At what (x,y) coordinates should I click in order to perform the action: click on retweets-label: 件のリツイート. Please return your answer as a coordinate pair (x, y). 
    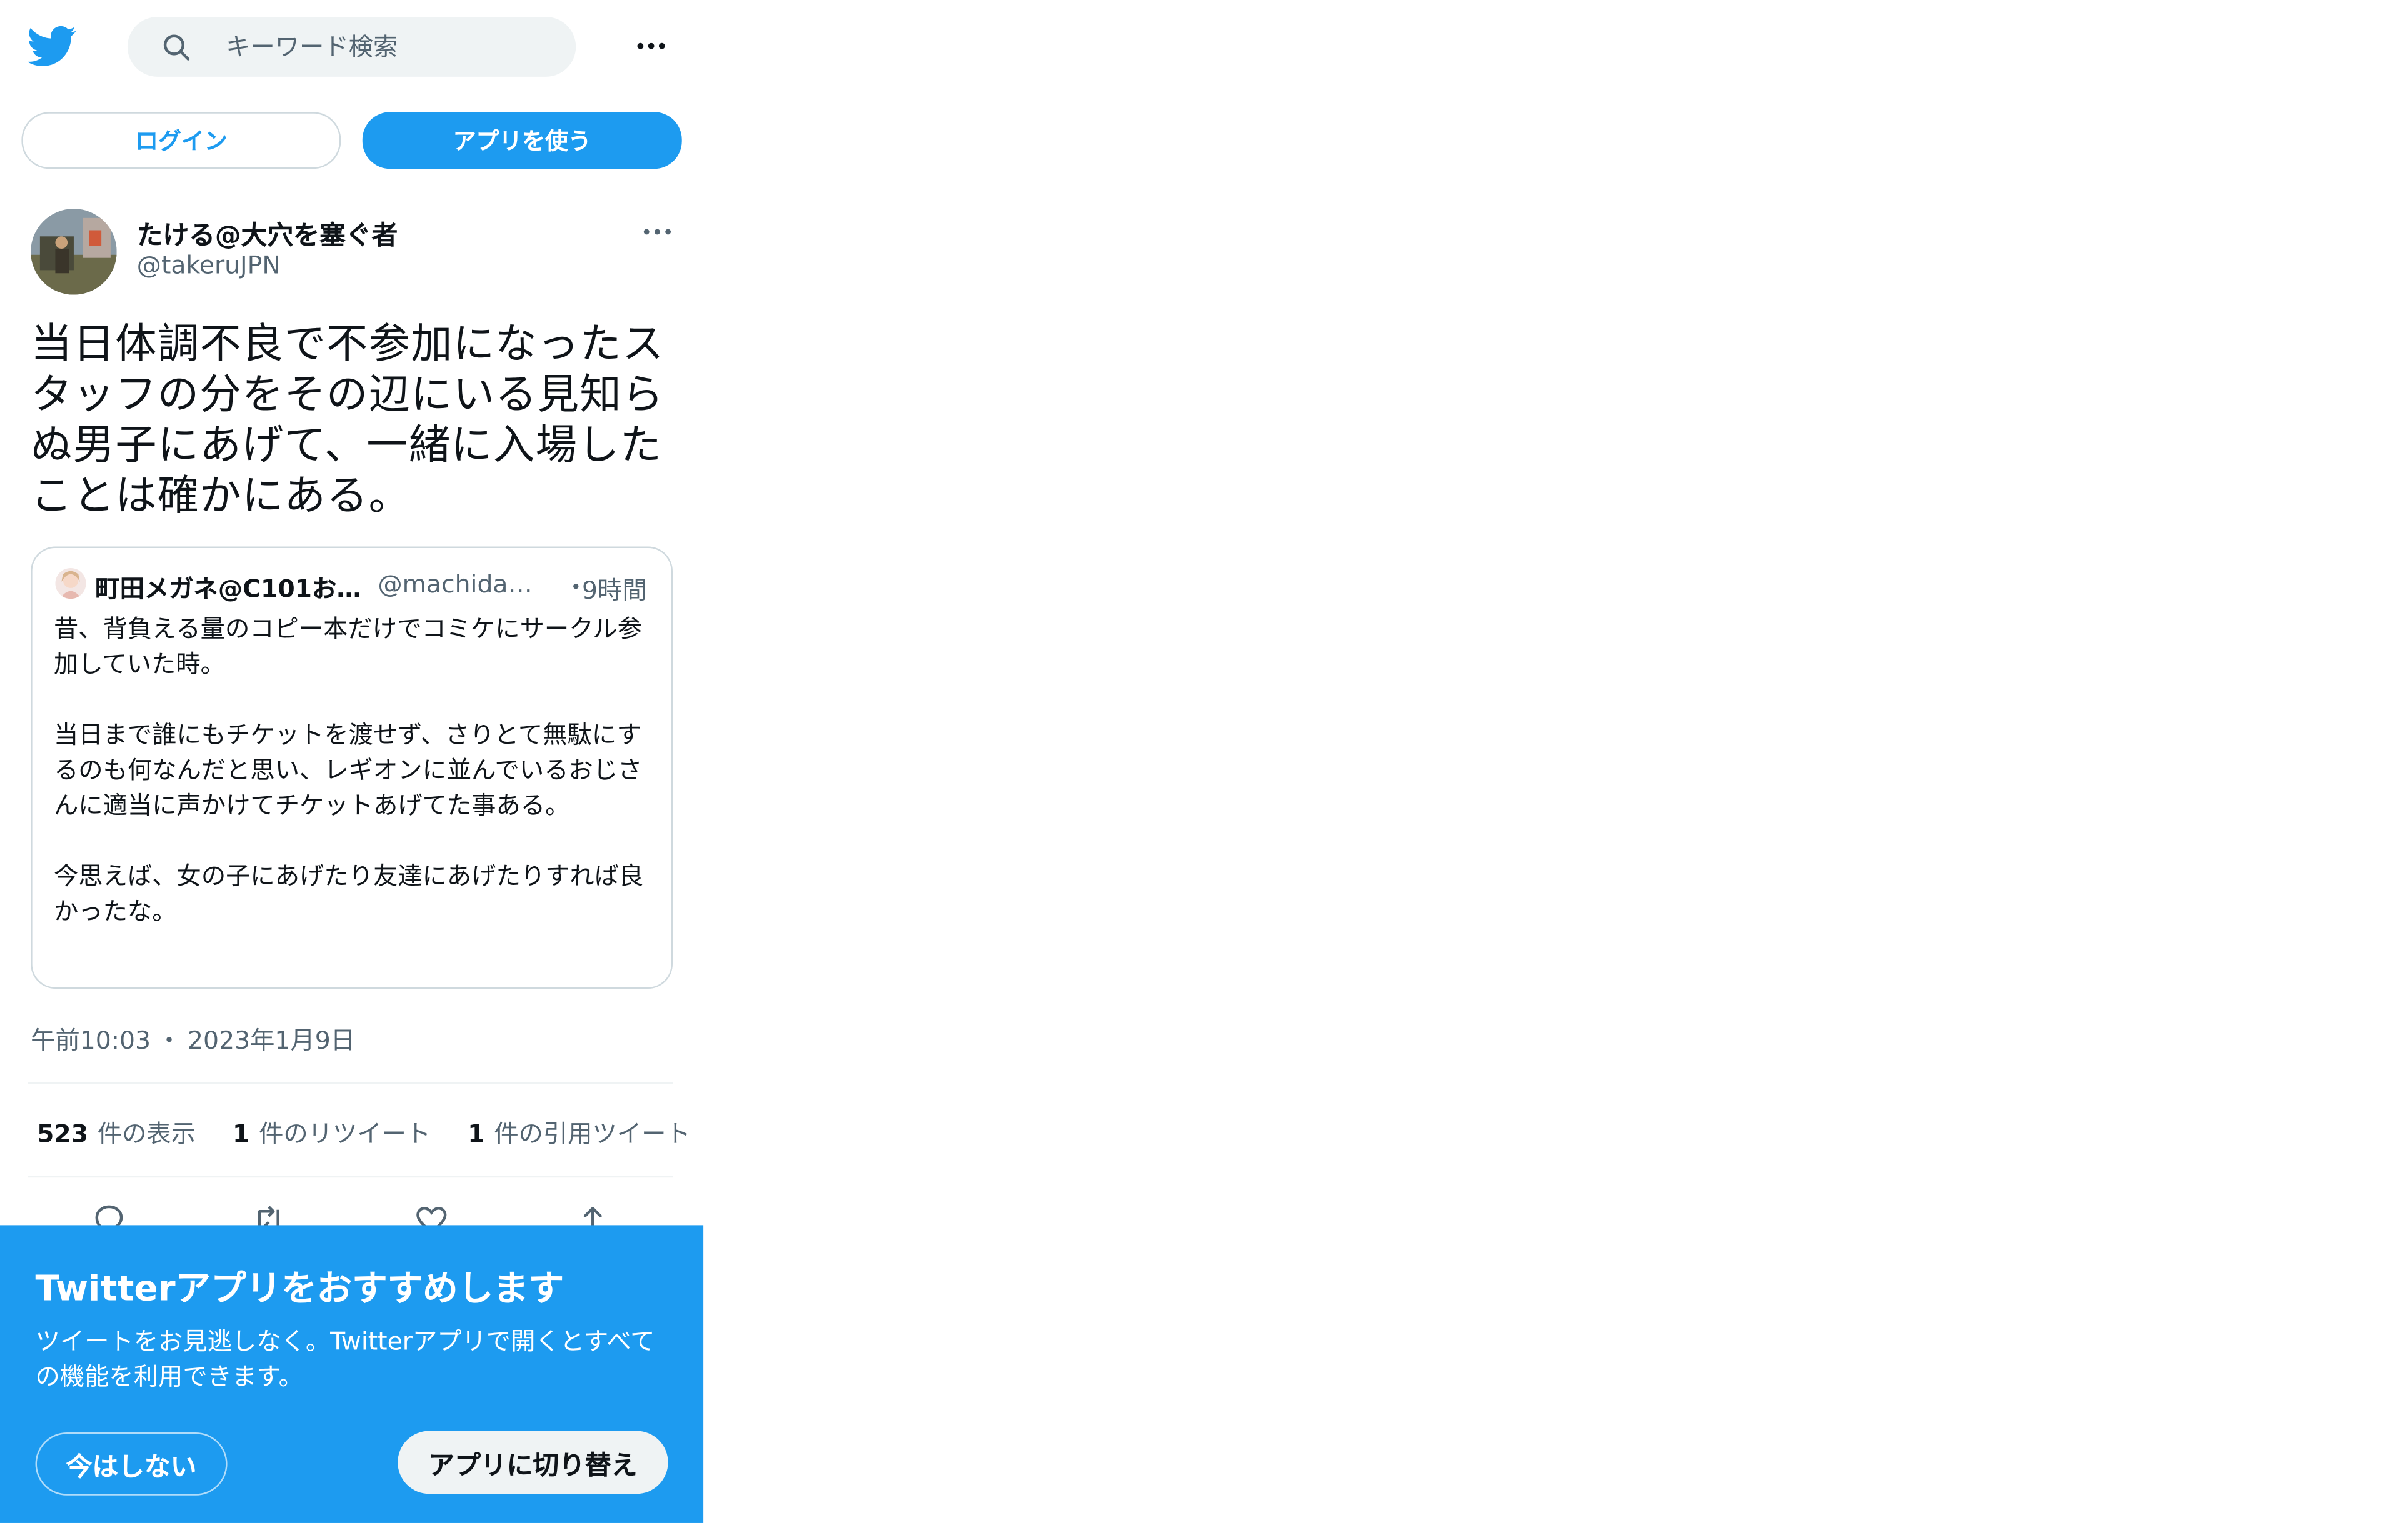
    Looking at the image, I should click on (345, 1134).